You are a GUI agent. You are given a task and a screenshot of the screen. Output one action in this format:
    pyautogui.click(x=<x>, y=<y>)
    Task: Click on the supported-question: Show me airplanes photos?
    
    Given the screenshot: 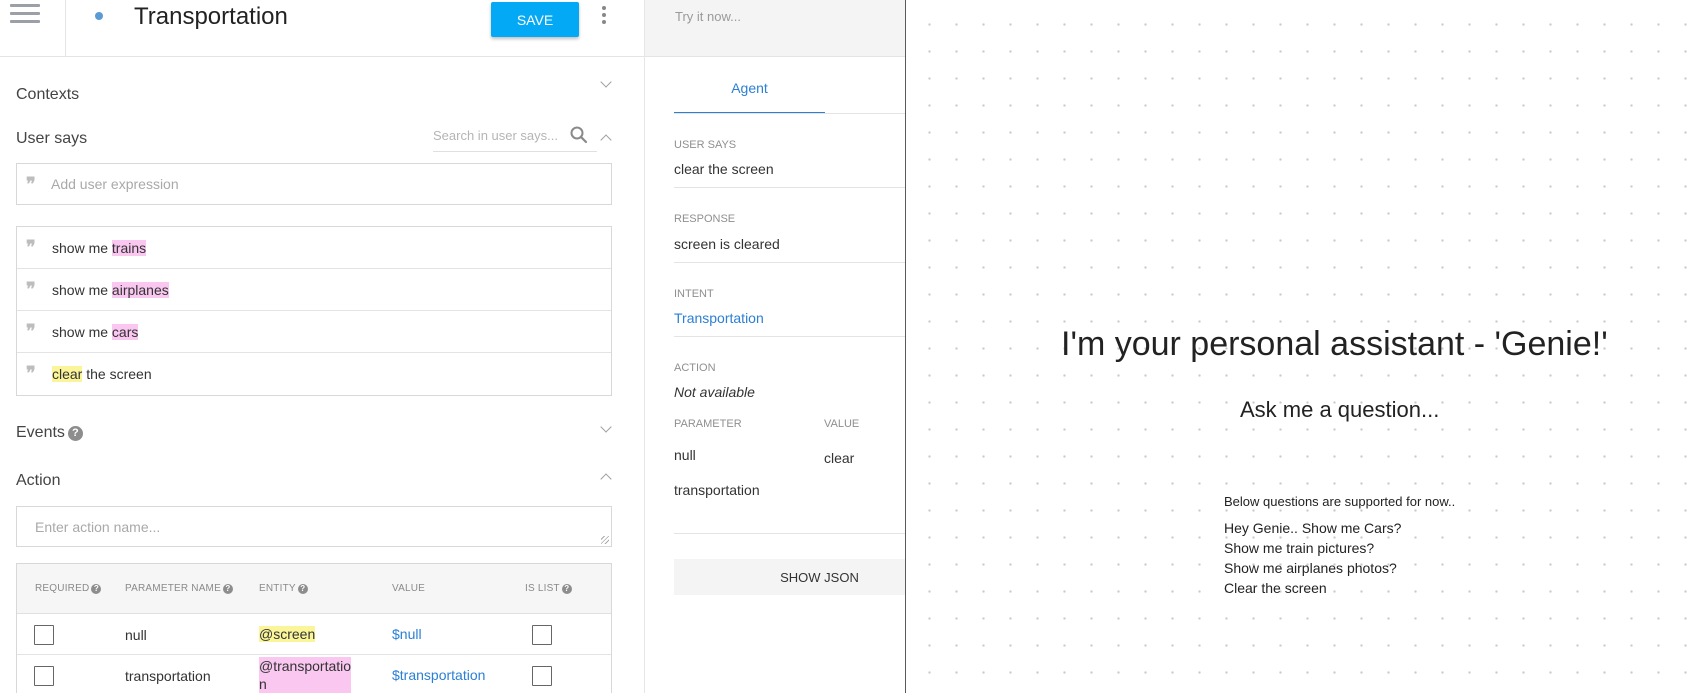 What is the action you would take?
    pyautogui.click(x=1310, y=568)
    